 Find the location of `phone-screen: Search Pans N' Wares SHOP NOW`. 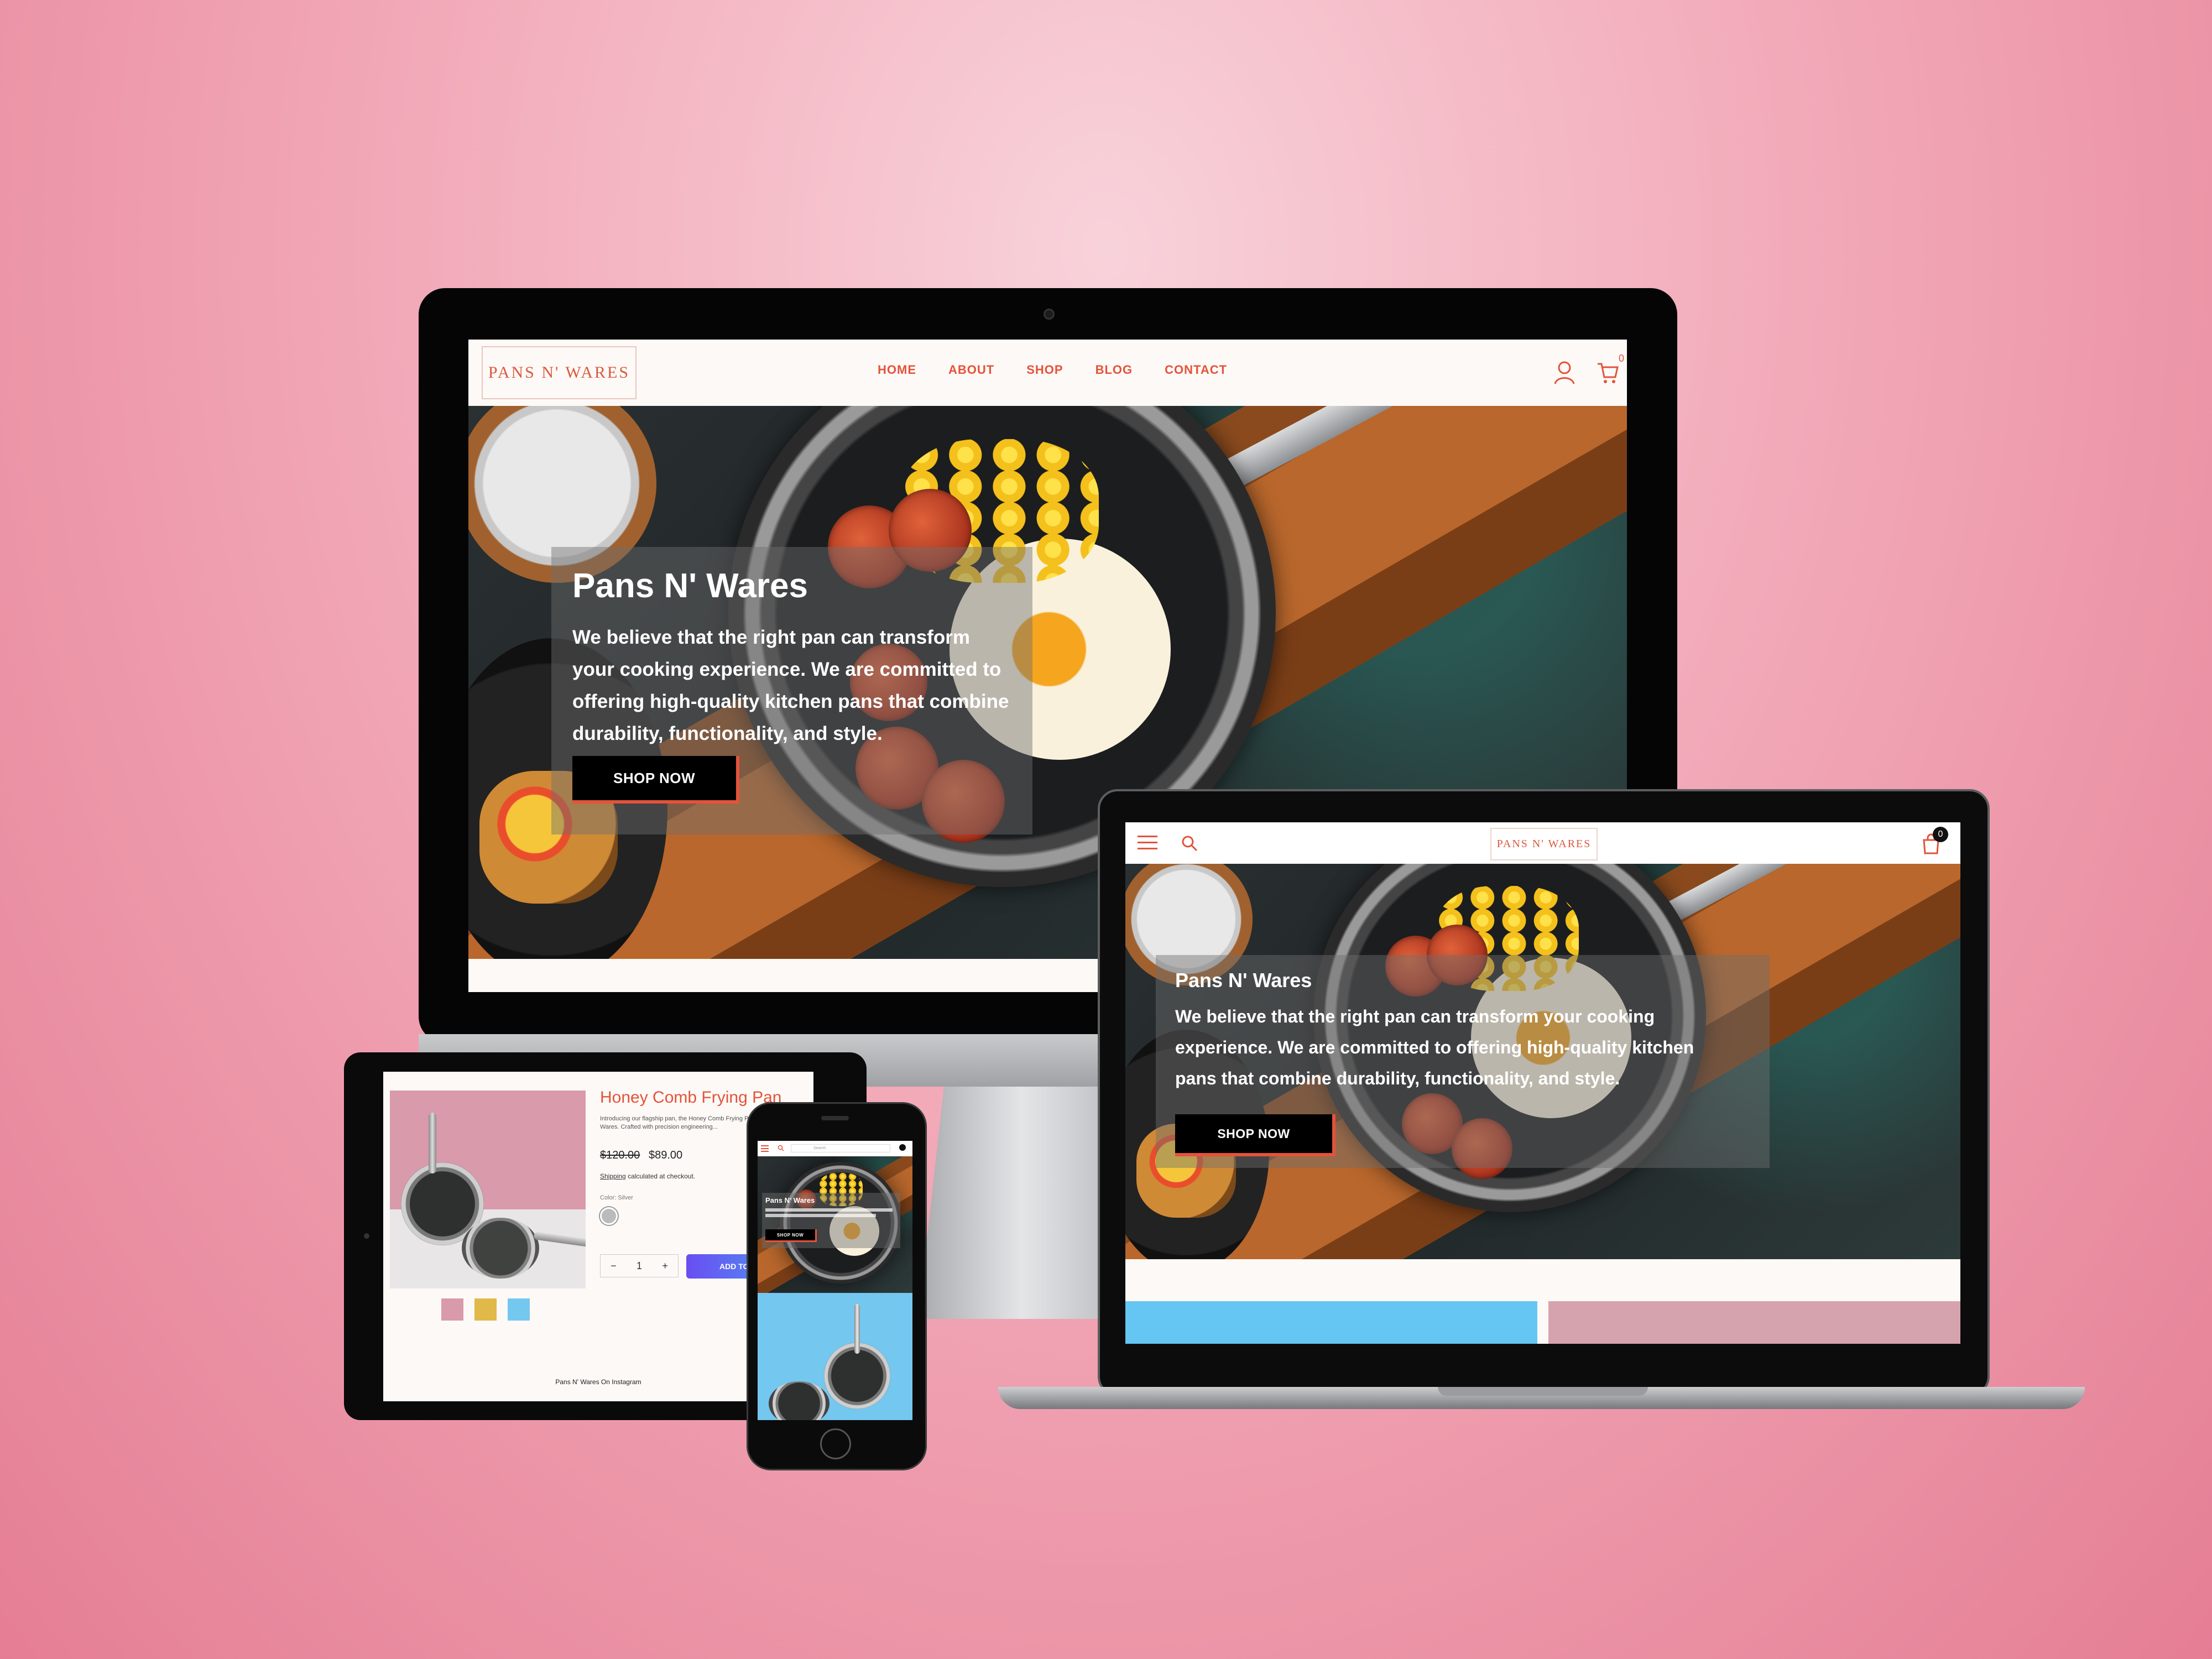

phone-screen: Search Pans N' Wares SHOP NOW is located at coordinates (835, 1280).